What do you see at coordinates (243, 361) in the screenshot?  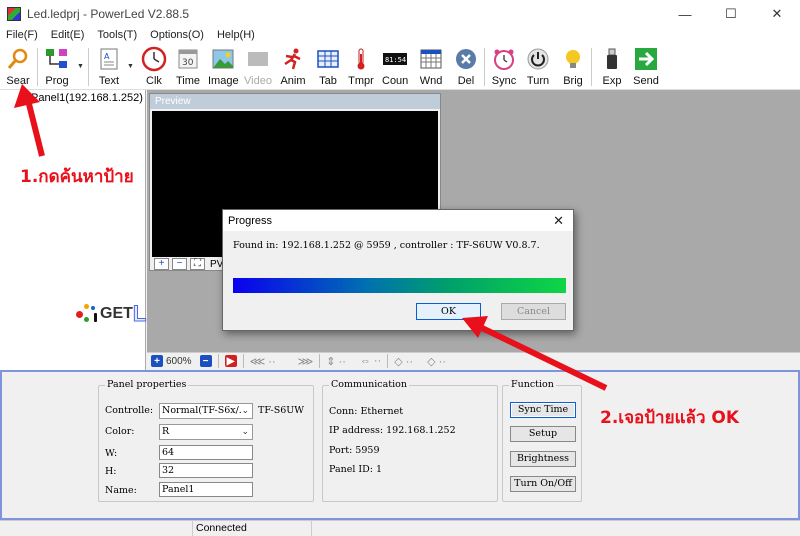 I see `zoombar-separator` at bounding box center [243, 361].